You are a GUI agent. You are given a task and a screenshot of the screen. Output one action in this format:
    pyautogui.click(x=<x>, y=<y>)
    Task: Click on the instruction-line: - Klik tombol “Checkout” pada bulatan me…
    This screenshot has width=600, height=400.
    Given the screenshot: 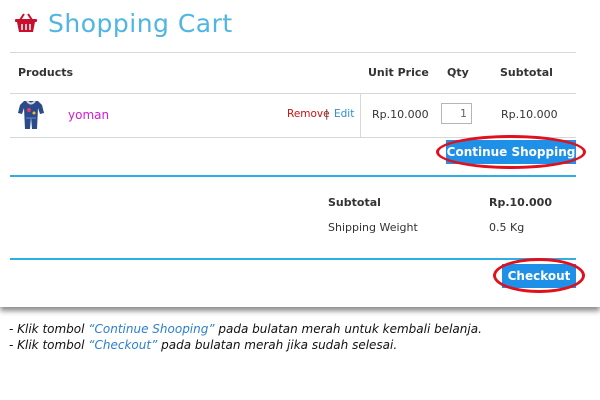 What is the action you would take?
    pyautogui.click(x=203, y=345)
    